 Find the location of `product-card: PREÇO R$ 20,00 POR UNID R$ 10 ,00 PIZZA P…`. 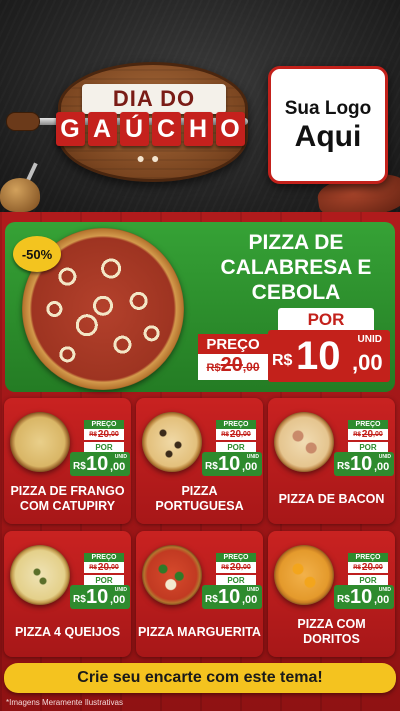

product-card: PREÇO R$ 20,00 POR UNID R$ 10 ,00 PIZZA P… is located at coordinates (199, 461).